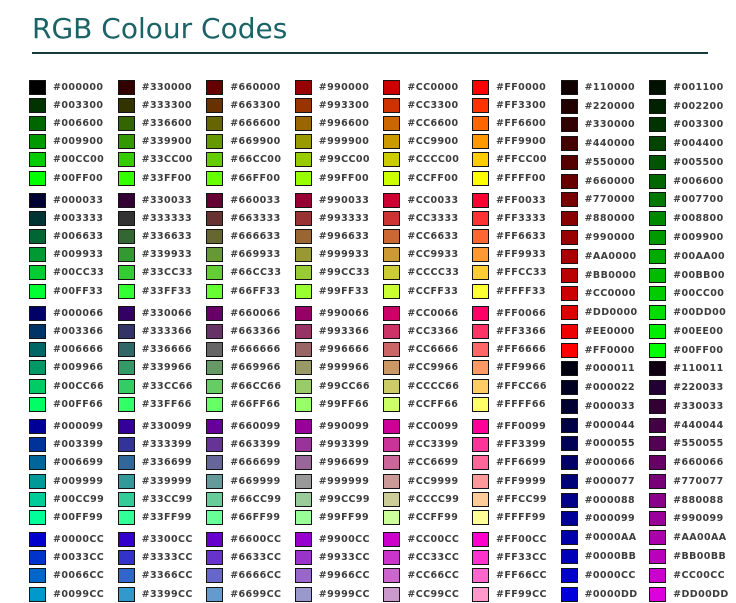 This screenshot has width=736, height=603. What do you see at coordinates (162, 142) in the screenshot?
I see `color-cell: #339900` at bounding box center [162, 142].